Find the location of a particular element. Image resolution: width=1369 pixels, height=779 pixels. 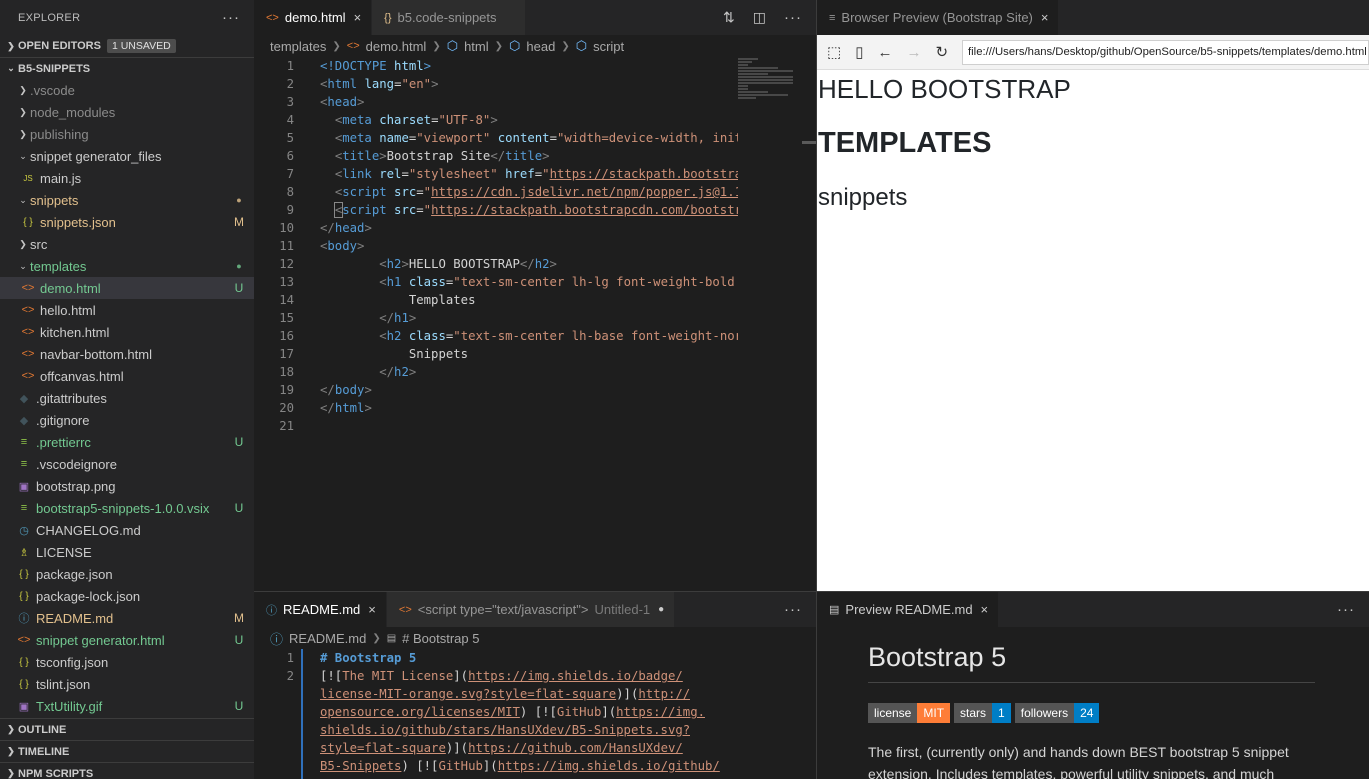

tab-preview-readme: ▤ Preview README.md × is located at coordinates (908, 609).